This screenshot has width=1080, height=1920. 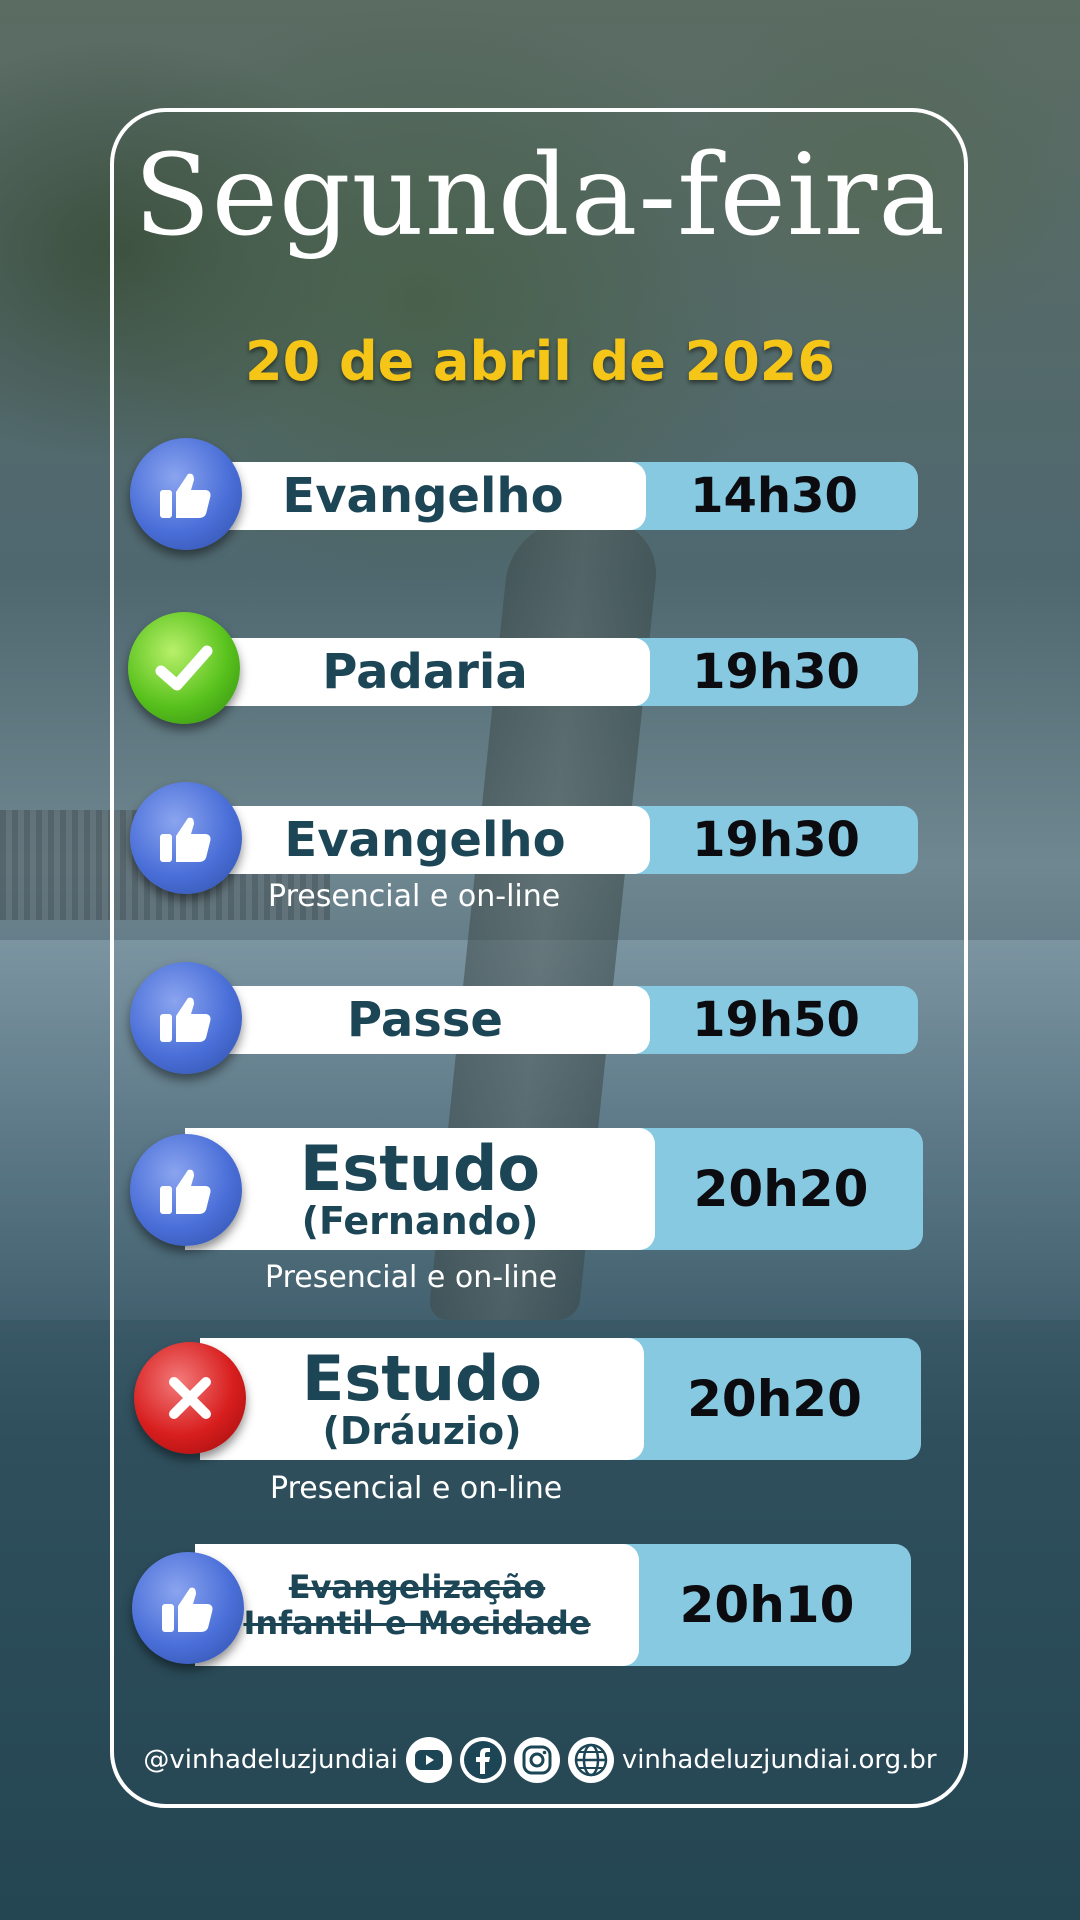 I want to click on schedule-row: Evangelização Infantil e Mocidade 20h10, so click(x=553, y=1605).